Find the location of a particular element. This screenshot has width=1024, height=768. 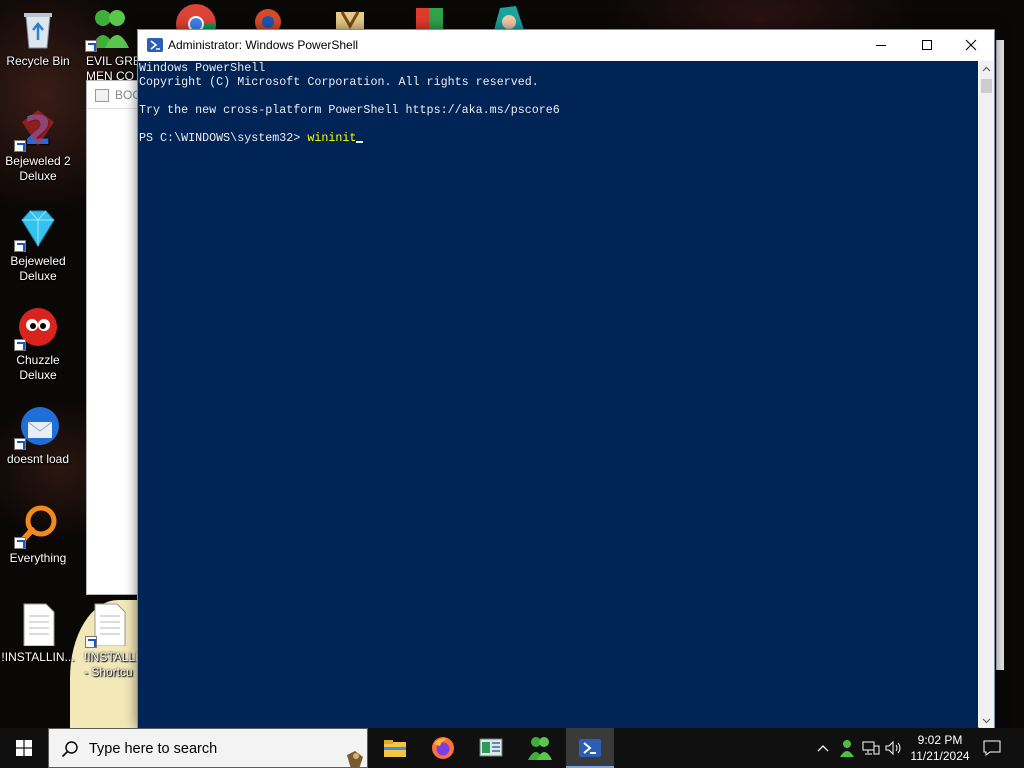

icon-label: Everything is located at coordinates (38, 558).